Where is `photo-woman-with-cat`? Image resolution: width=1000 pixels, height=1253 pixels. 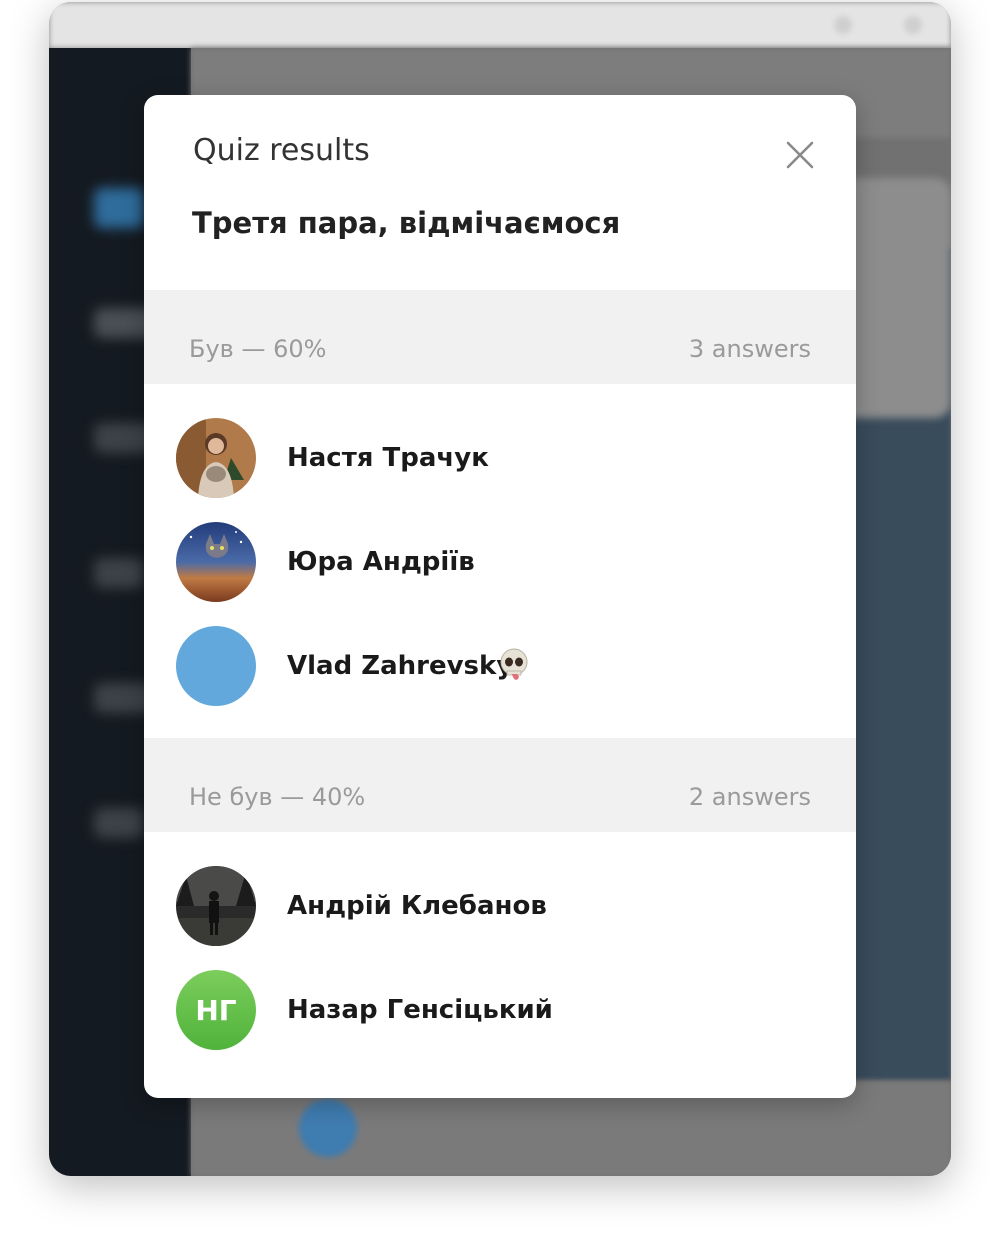 photo-woman-with-cat is located at coordinates (216, 458).